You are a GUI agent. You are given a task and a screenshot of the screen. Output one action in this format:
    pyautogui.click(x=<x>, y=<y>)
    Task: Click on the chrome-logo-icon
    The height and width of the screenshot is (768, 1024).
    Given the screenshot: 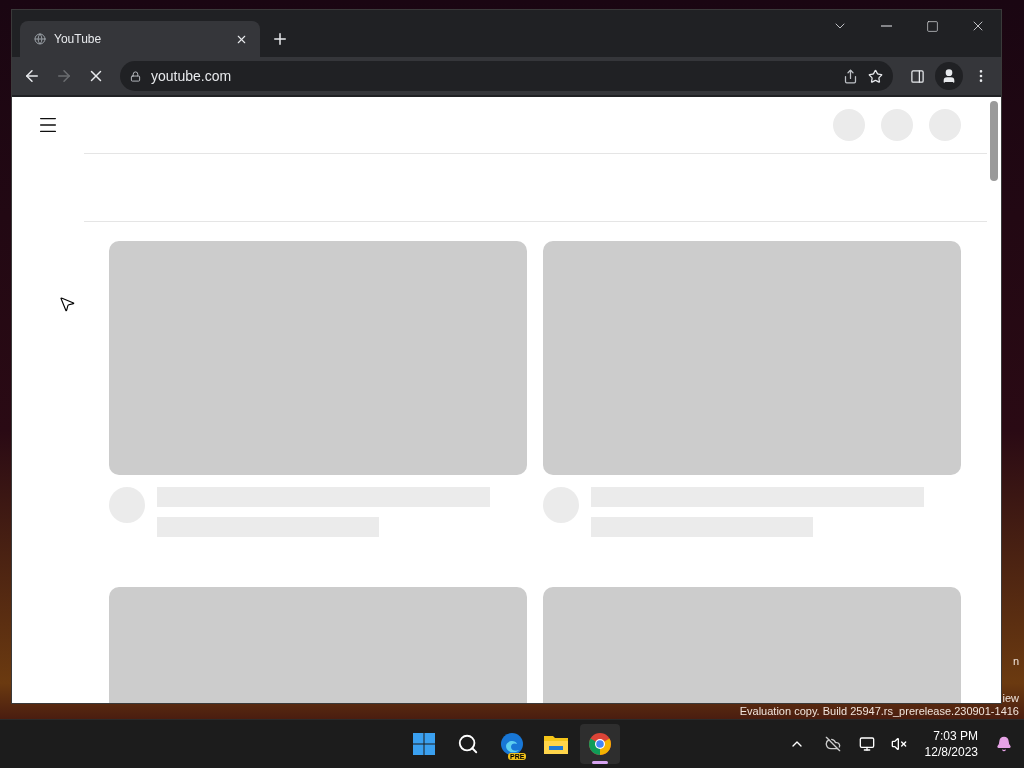 What is the action you would take?
    pyautogui.click(x=600, y=744)
    